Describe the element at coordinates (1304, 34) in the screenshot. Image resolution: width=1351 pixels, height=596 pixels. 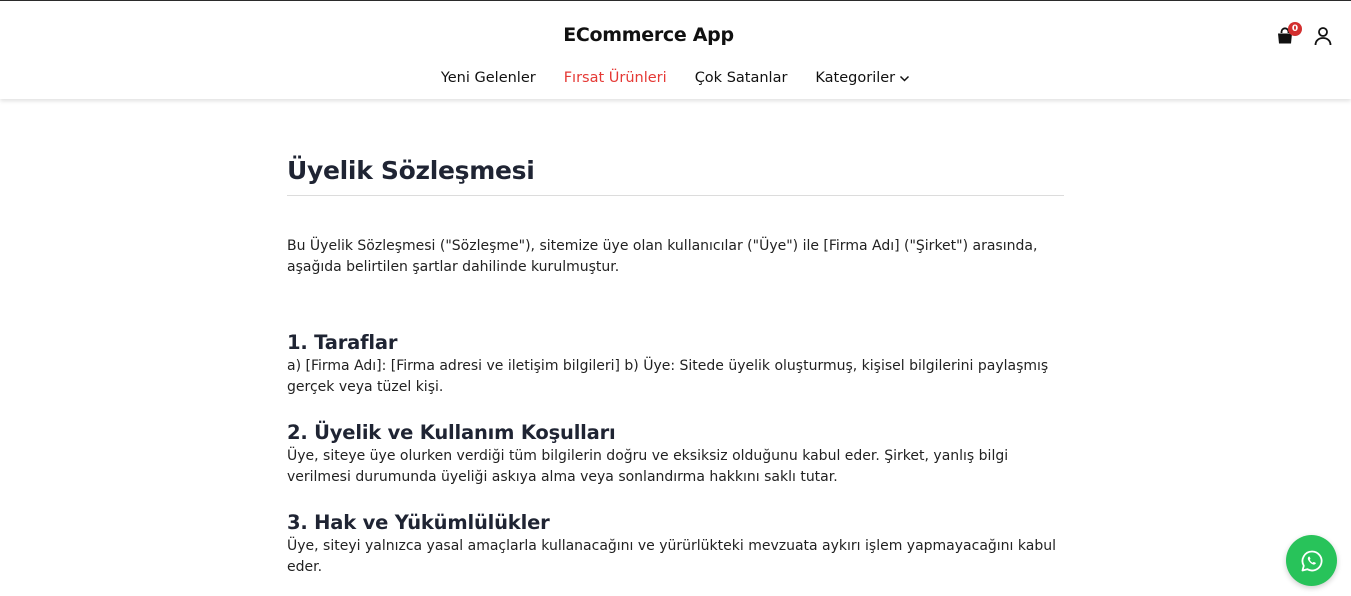
I see `header-icons: 0` at that location.